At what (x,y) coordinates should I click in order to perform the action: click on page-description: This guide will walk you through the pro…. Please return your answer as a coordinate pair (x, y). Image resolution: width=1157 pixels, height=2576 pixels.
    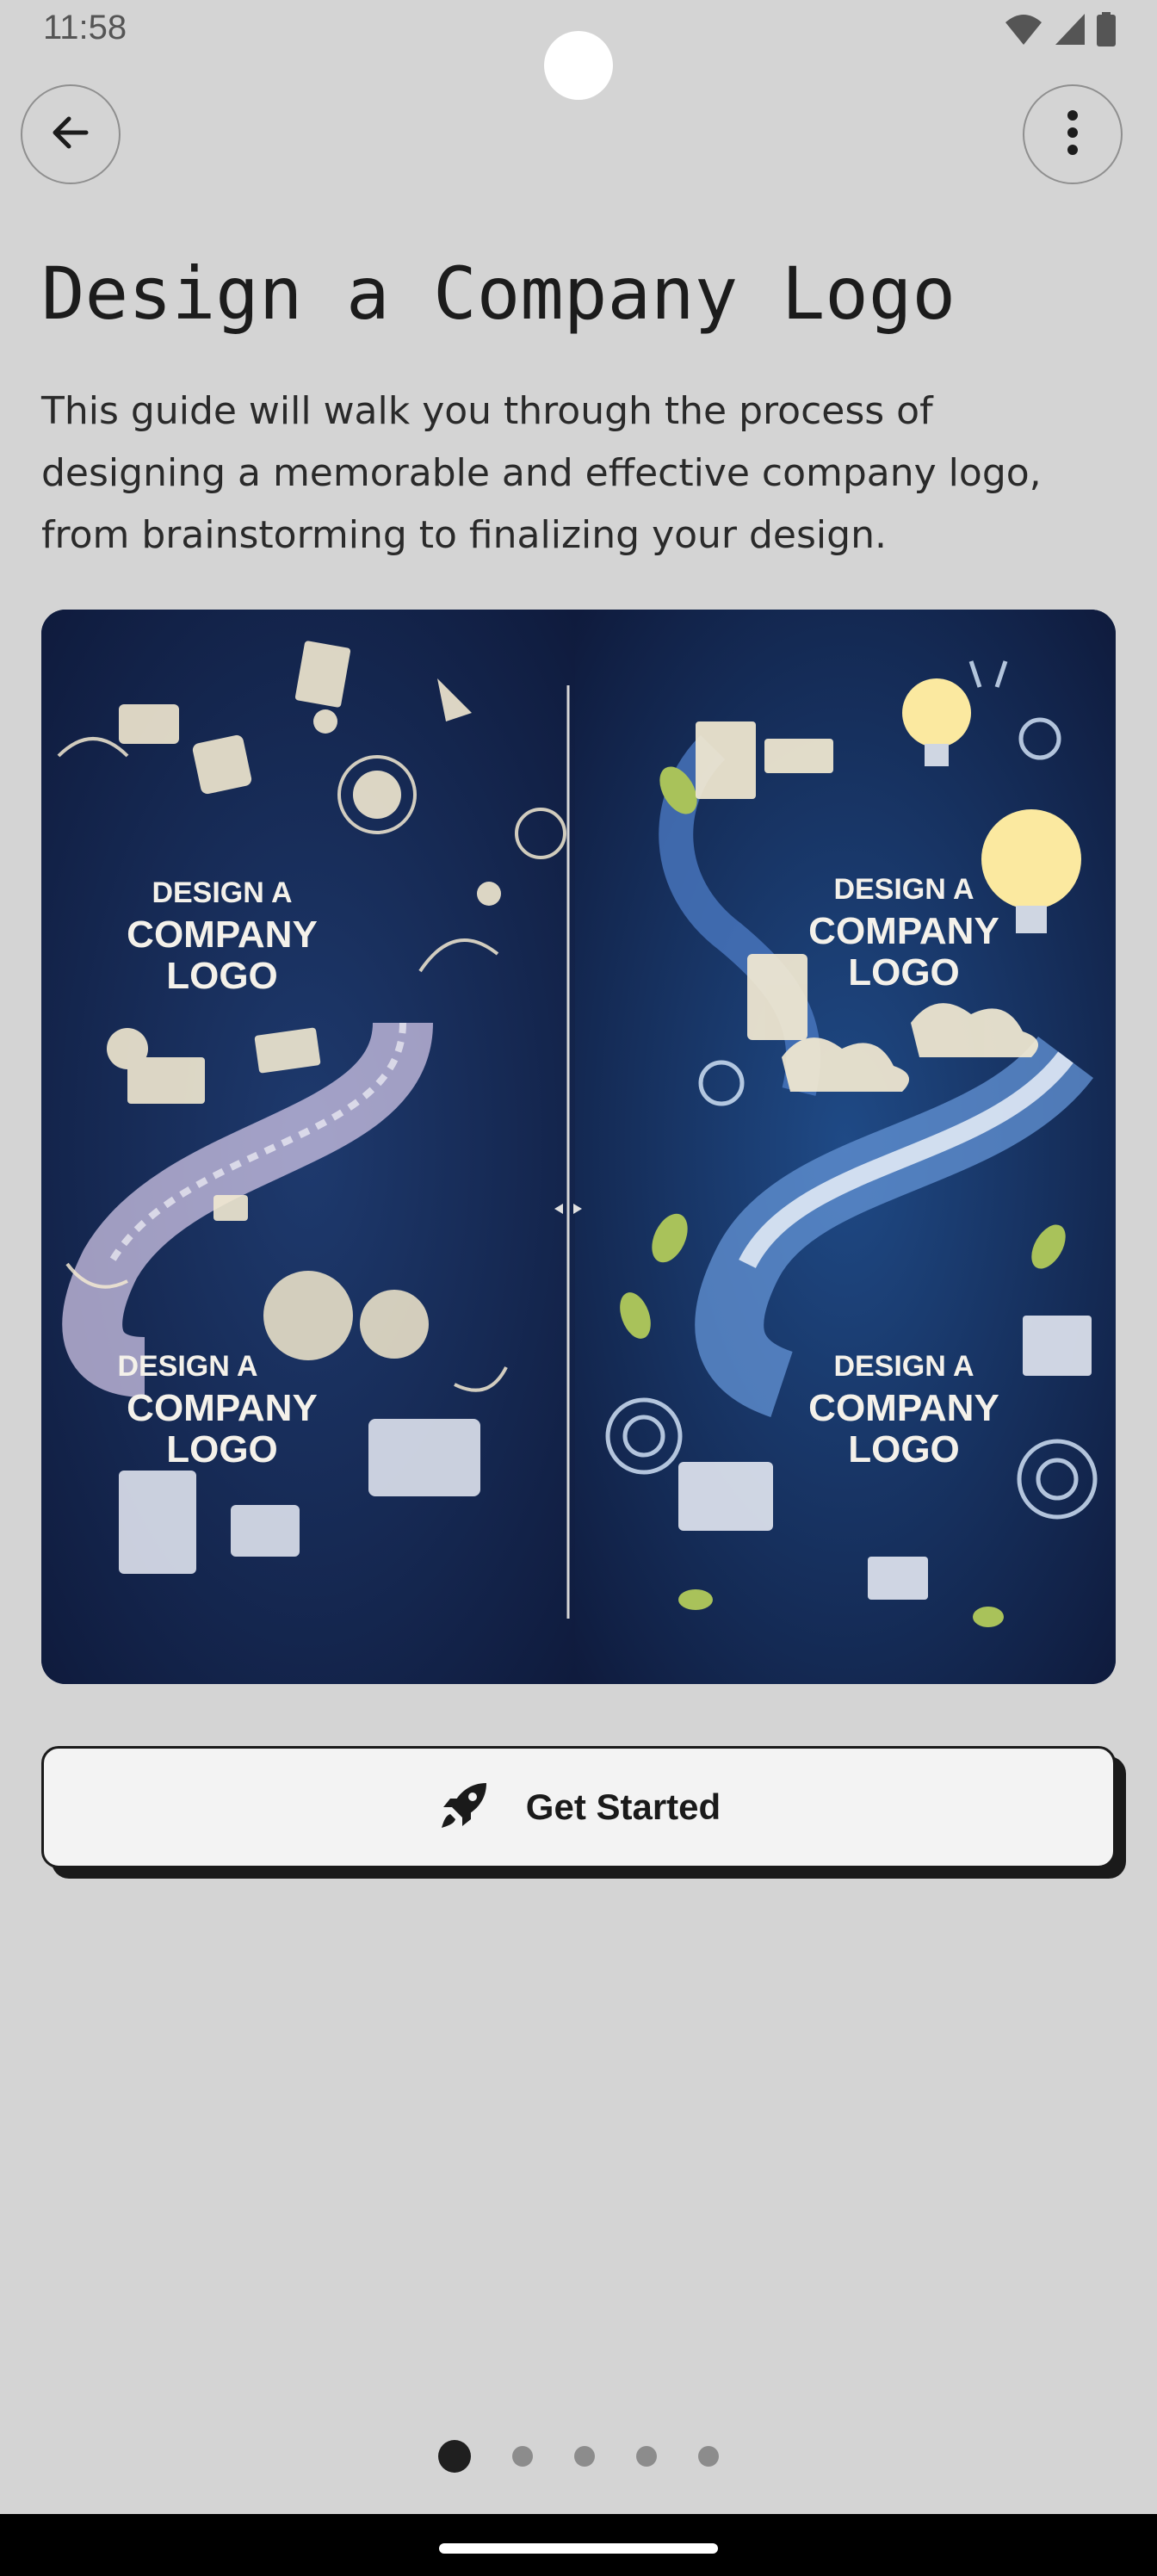
    Looking at the image, I should click on (541, 473).